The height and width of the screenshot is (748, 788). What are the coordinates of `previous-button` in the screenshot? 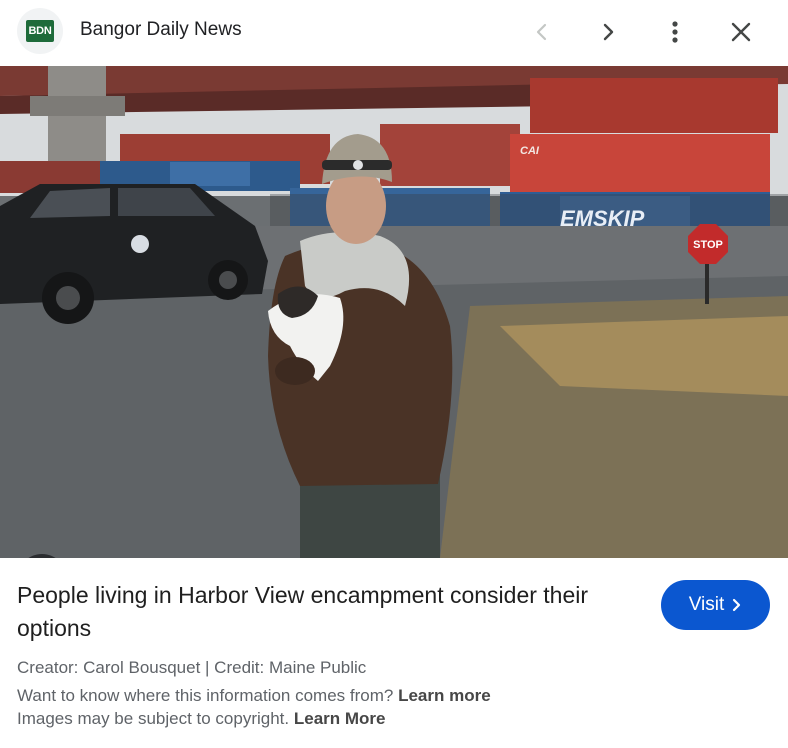 It's located at (542, 32).